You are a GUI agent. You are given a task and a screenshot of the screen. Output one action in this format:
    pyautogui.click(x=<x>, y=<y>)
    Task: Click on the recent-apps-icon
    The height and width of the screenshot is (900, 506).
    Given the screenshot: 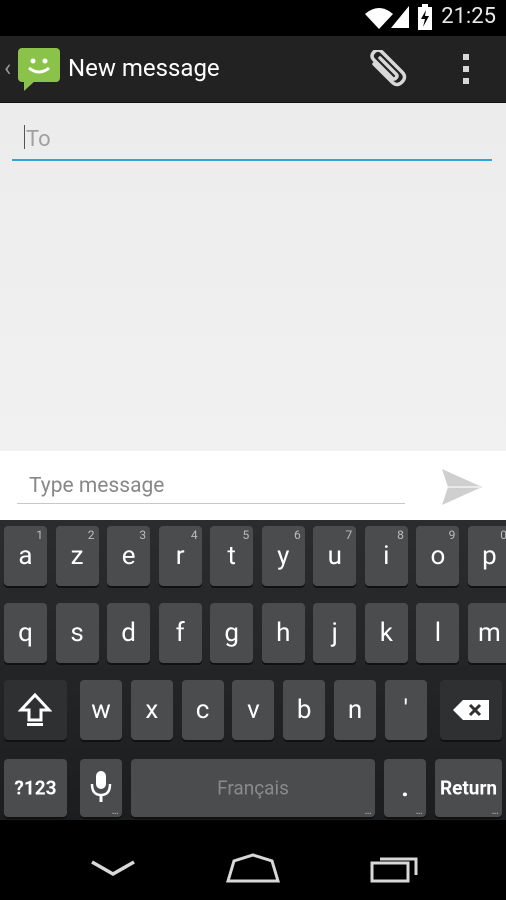 What is the action you would take?
    pyautogui.click(x=395, y=868)
    